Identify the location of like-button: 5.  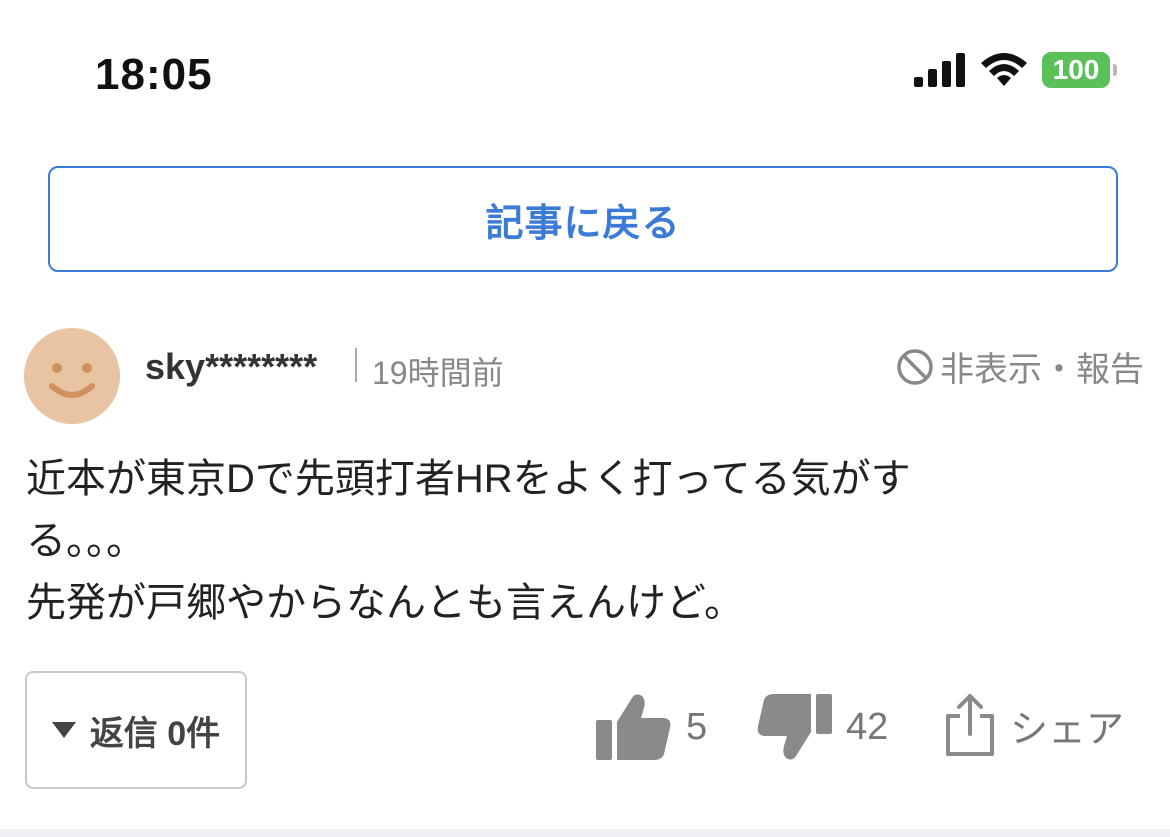
(651, 727).